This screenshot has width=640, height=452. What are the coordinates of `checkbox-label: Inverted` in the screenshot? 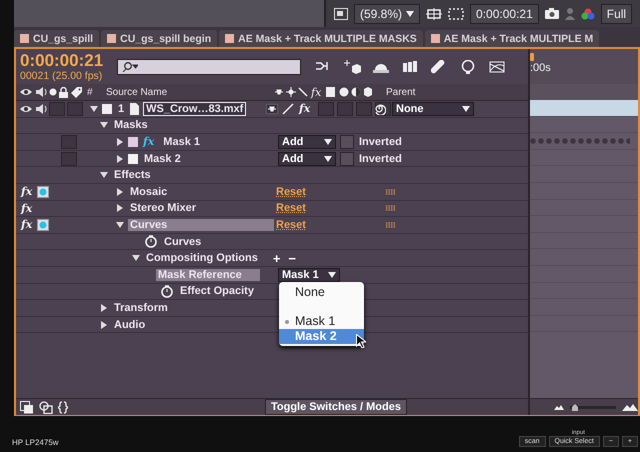 It's located at (380, 142).